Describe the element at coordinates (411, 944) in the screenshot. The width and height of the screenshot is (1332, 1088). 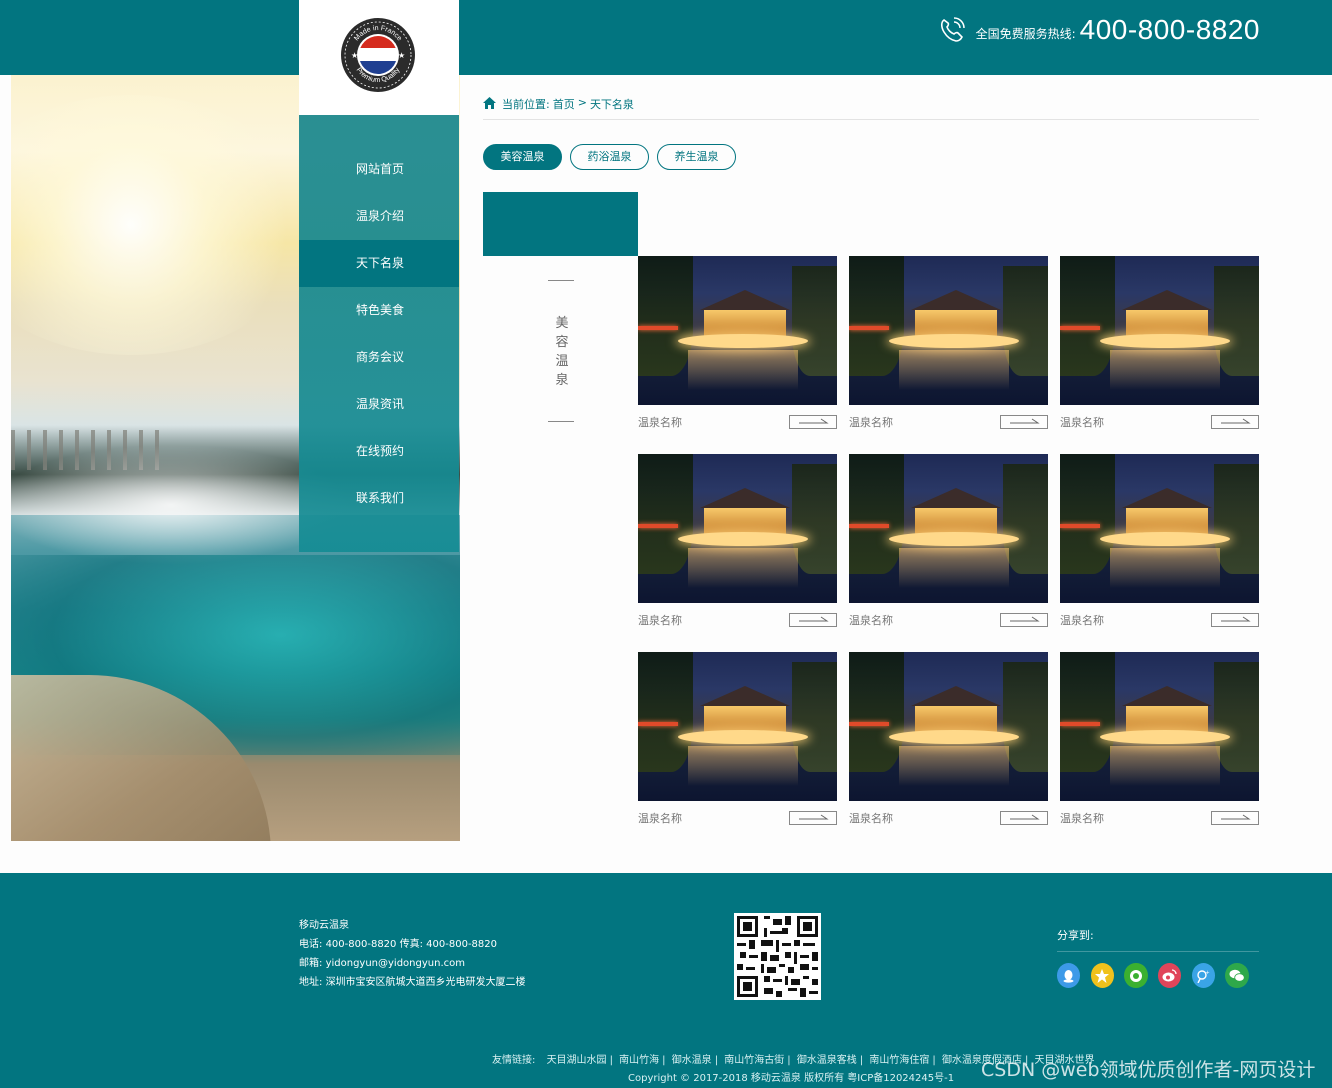
I see `fax-label: 传真:` at that location.